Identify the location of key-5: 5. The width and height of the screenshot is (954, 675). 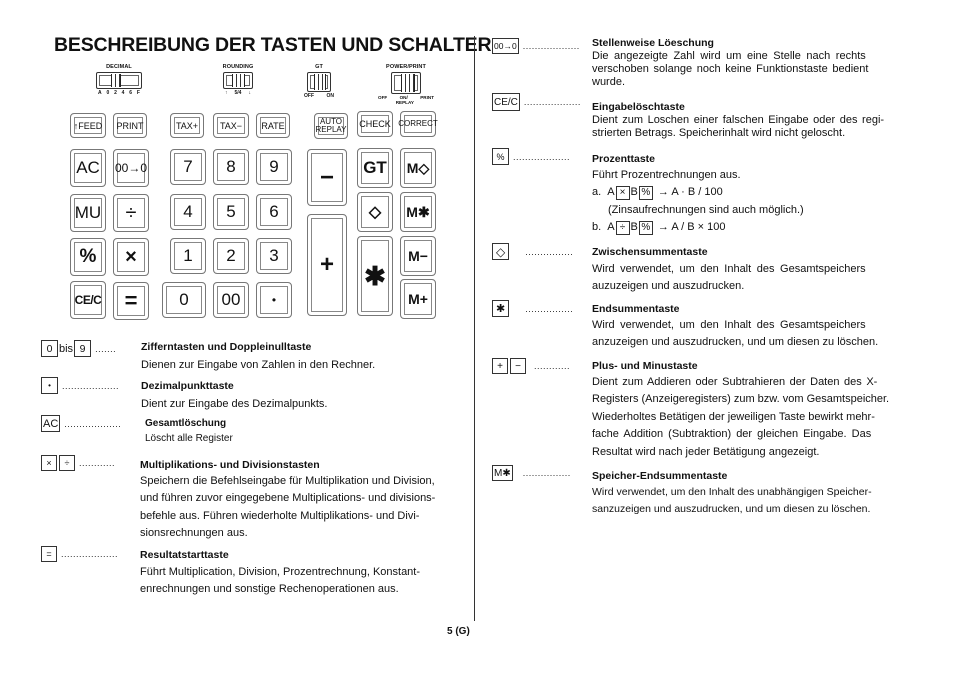
(231, 212).